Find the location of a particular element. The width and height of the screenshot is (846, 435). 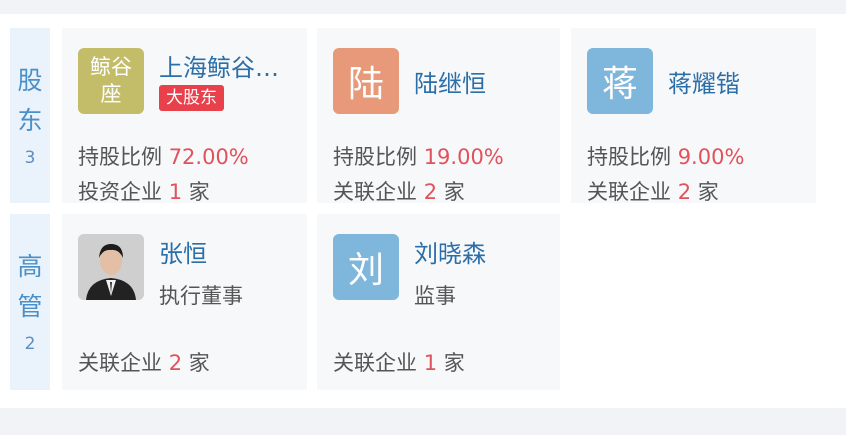

executive-role: 执行董事 is located at coordinates (201, 296).